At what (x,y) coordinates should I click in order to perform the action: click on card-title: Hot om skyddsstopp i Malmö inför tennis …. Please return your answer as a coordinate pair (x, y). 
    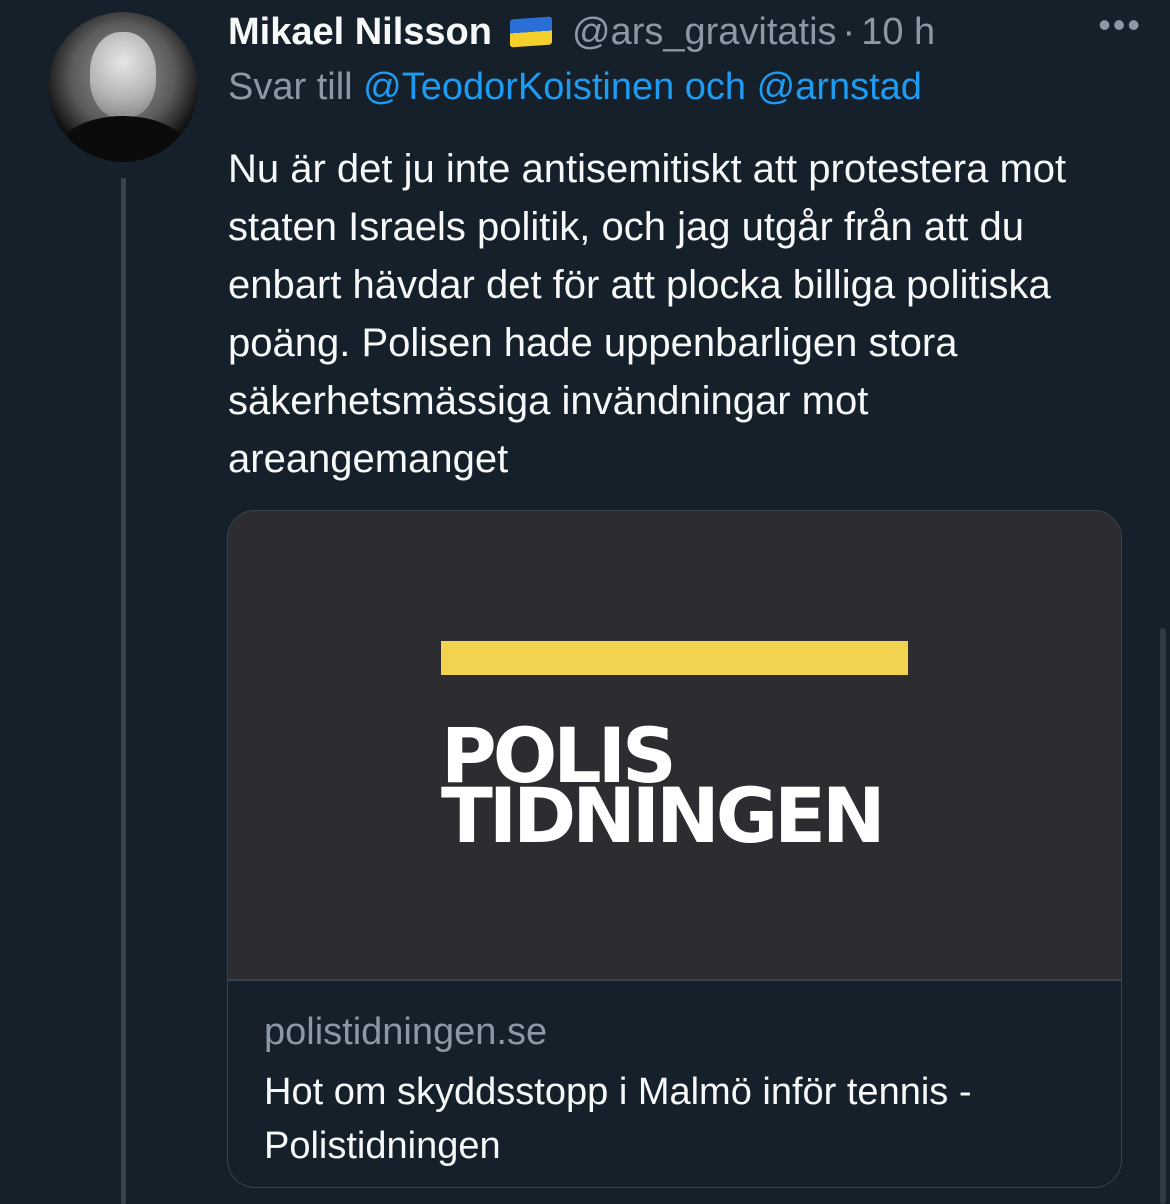
    Looking at the image, I should click on (618, 1119).